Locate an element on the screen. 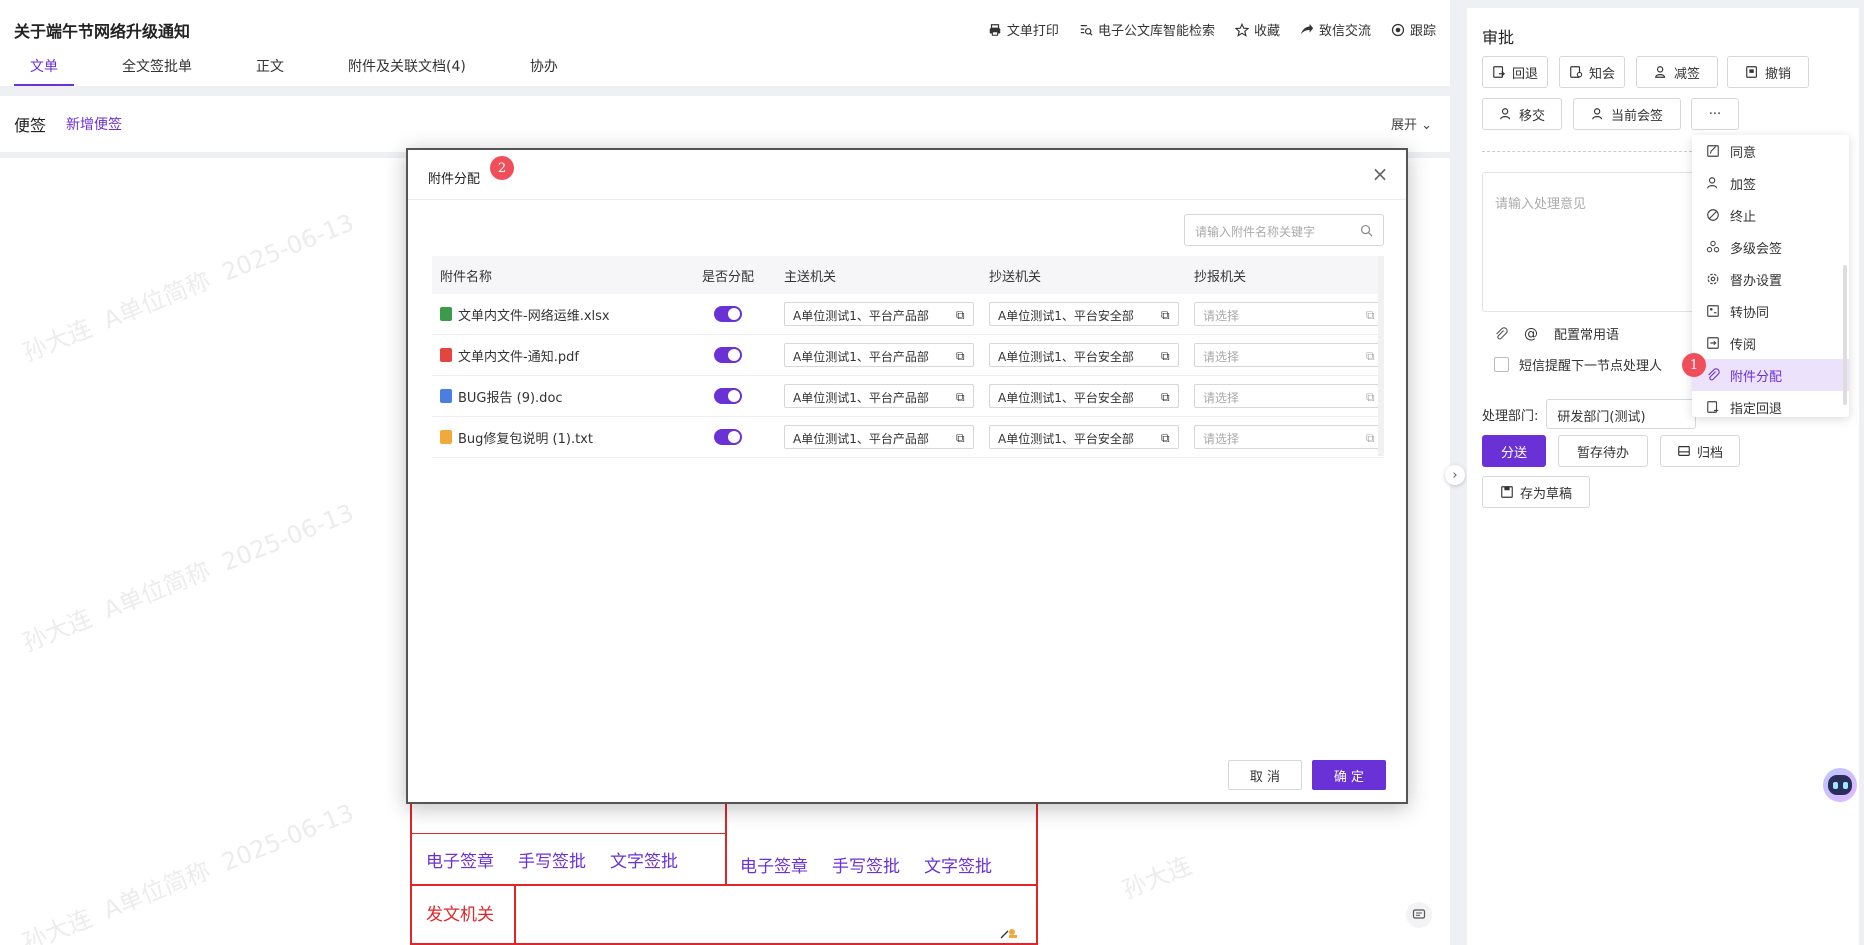  col-header-main: 主送机关 is located at coordinates (810, 277).